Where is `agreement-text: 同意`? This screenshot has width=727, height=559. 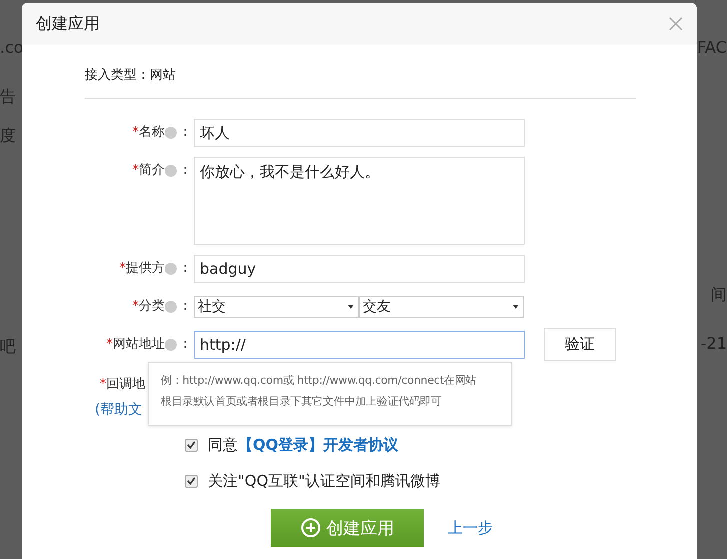 agreement-text: 同意 is located at coordinates (223, 445).